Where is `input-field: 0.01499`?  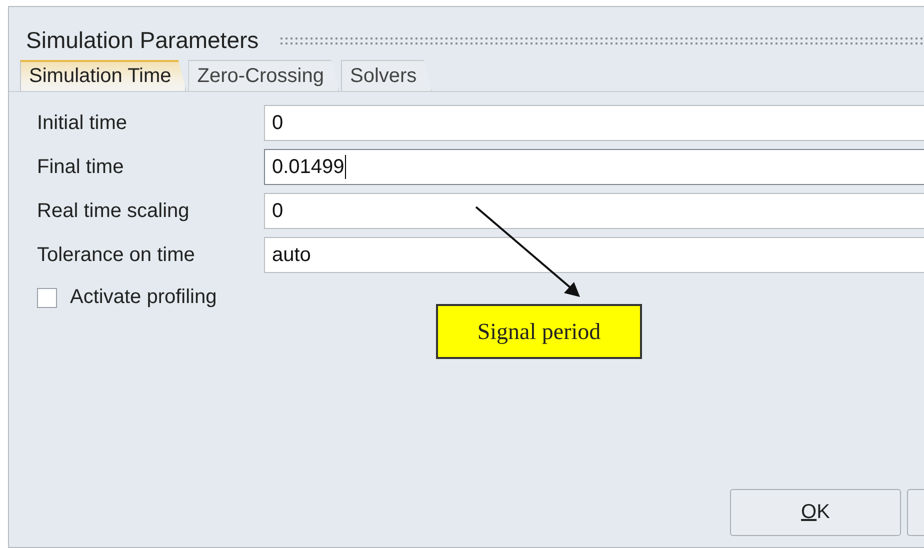 input-field: 0.01499 is located at coordinates (594, 167).